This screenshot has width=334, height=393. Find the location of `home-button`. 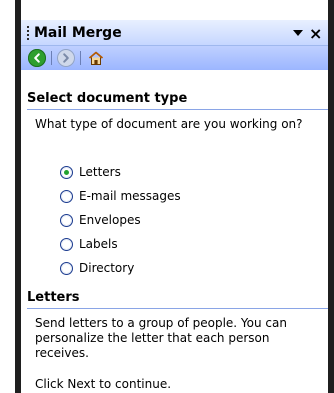

home-button is located at coordinates (96, 58).